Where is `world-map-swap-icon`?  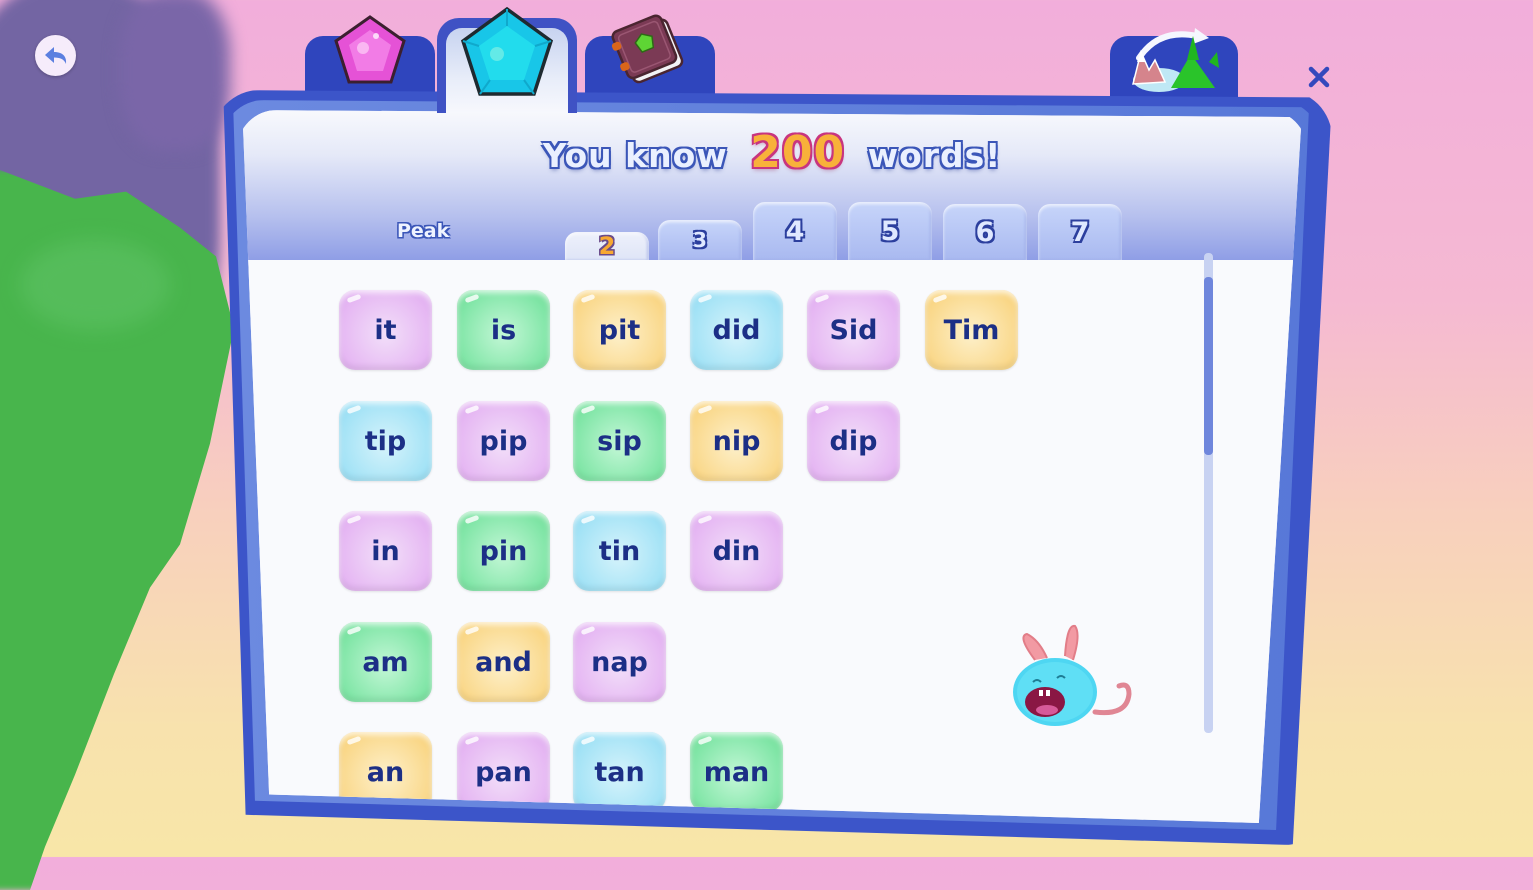
world-map-swap-icon is located at coordinates (1175, 60).